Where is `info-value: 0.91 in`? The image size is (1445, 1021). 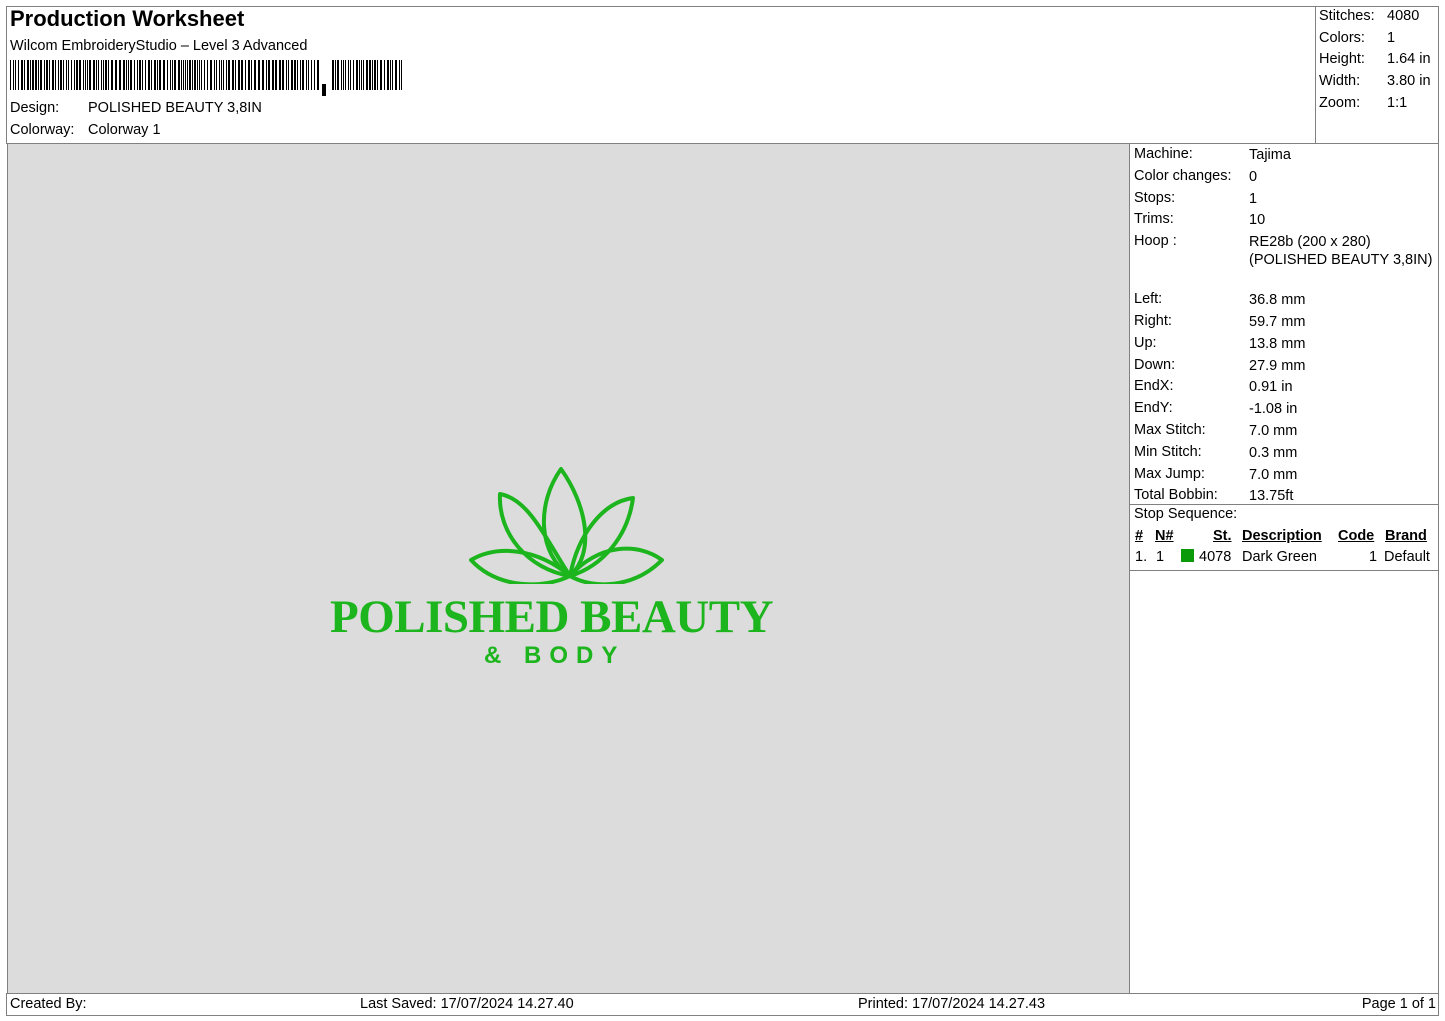
info-value: 0.91 in is located at coordinates (1271, 387).